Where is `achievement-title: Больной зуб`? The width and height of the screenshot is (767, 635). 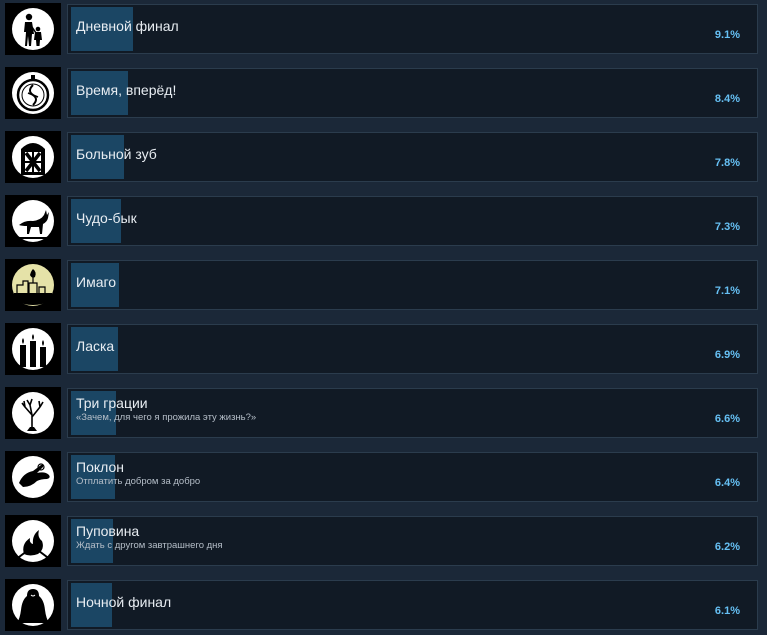 achievement-title: Больной зуб is located at coordinates (116, 154).